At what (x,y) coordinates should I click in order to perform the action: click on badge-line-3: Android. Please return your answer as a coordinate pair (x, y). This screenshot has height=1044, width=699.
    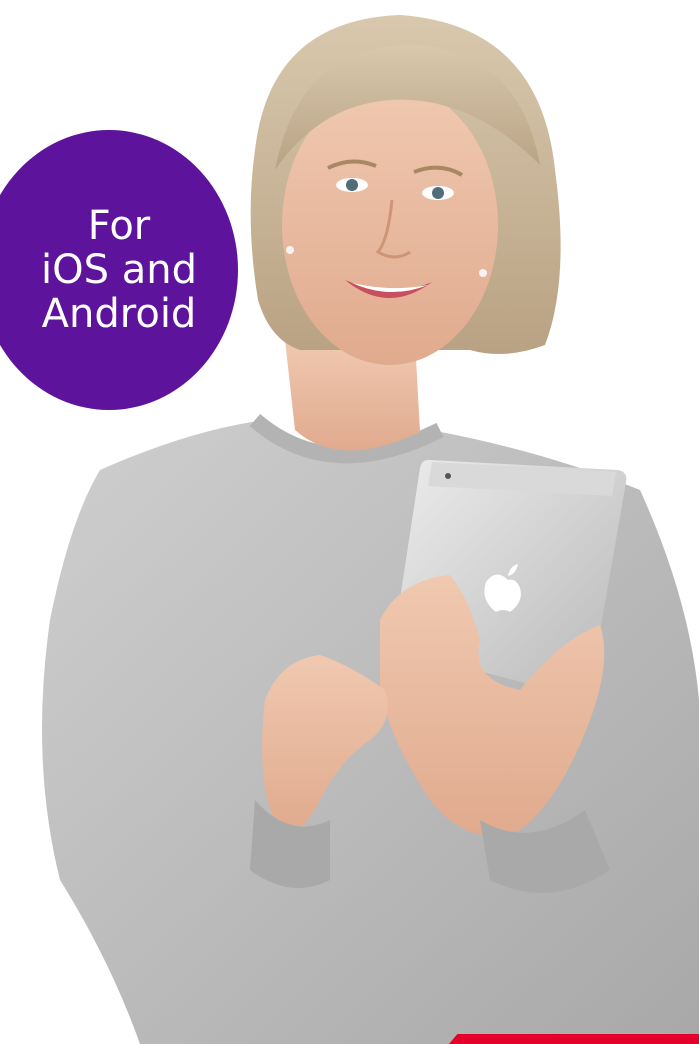
    Looking at the image, I should click on (119, 314).